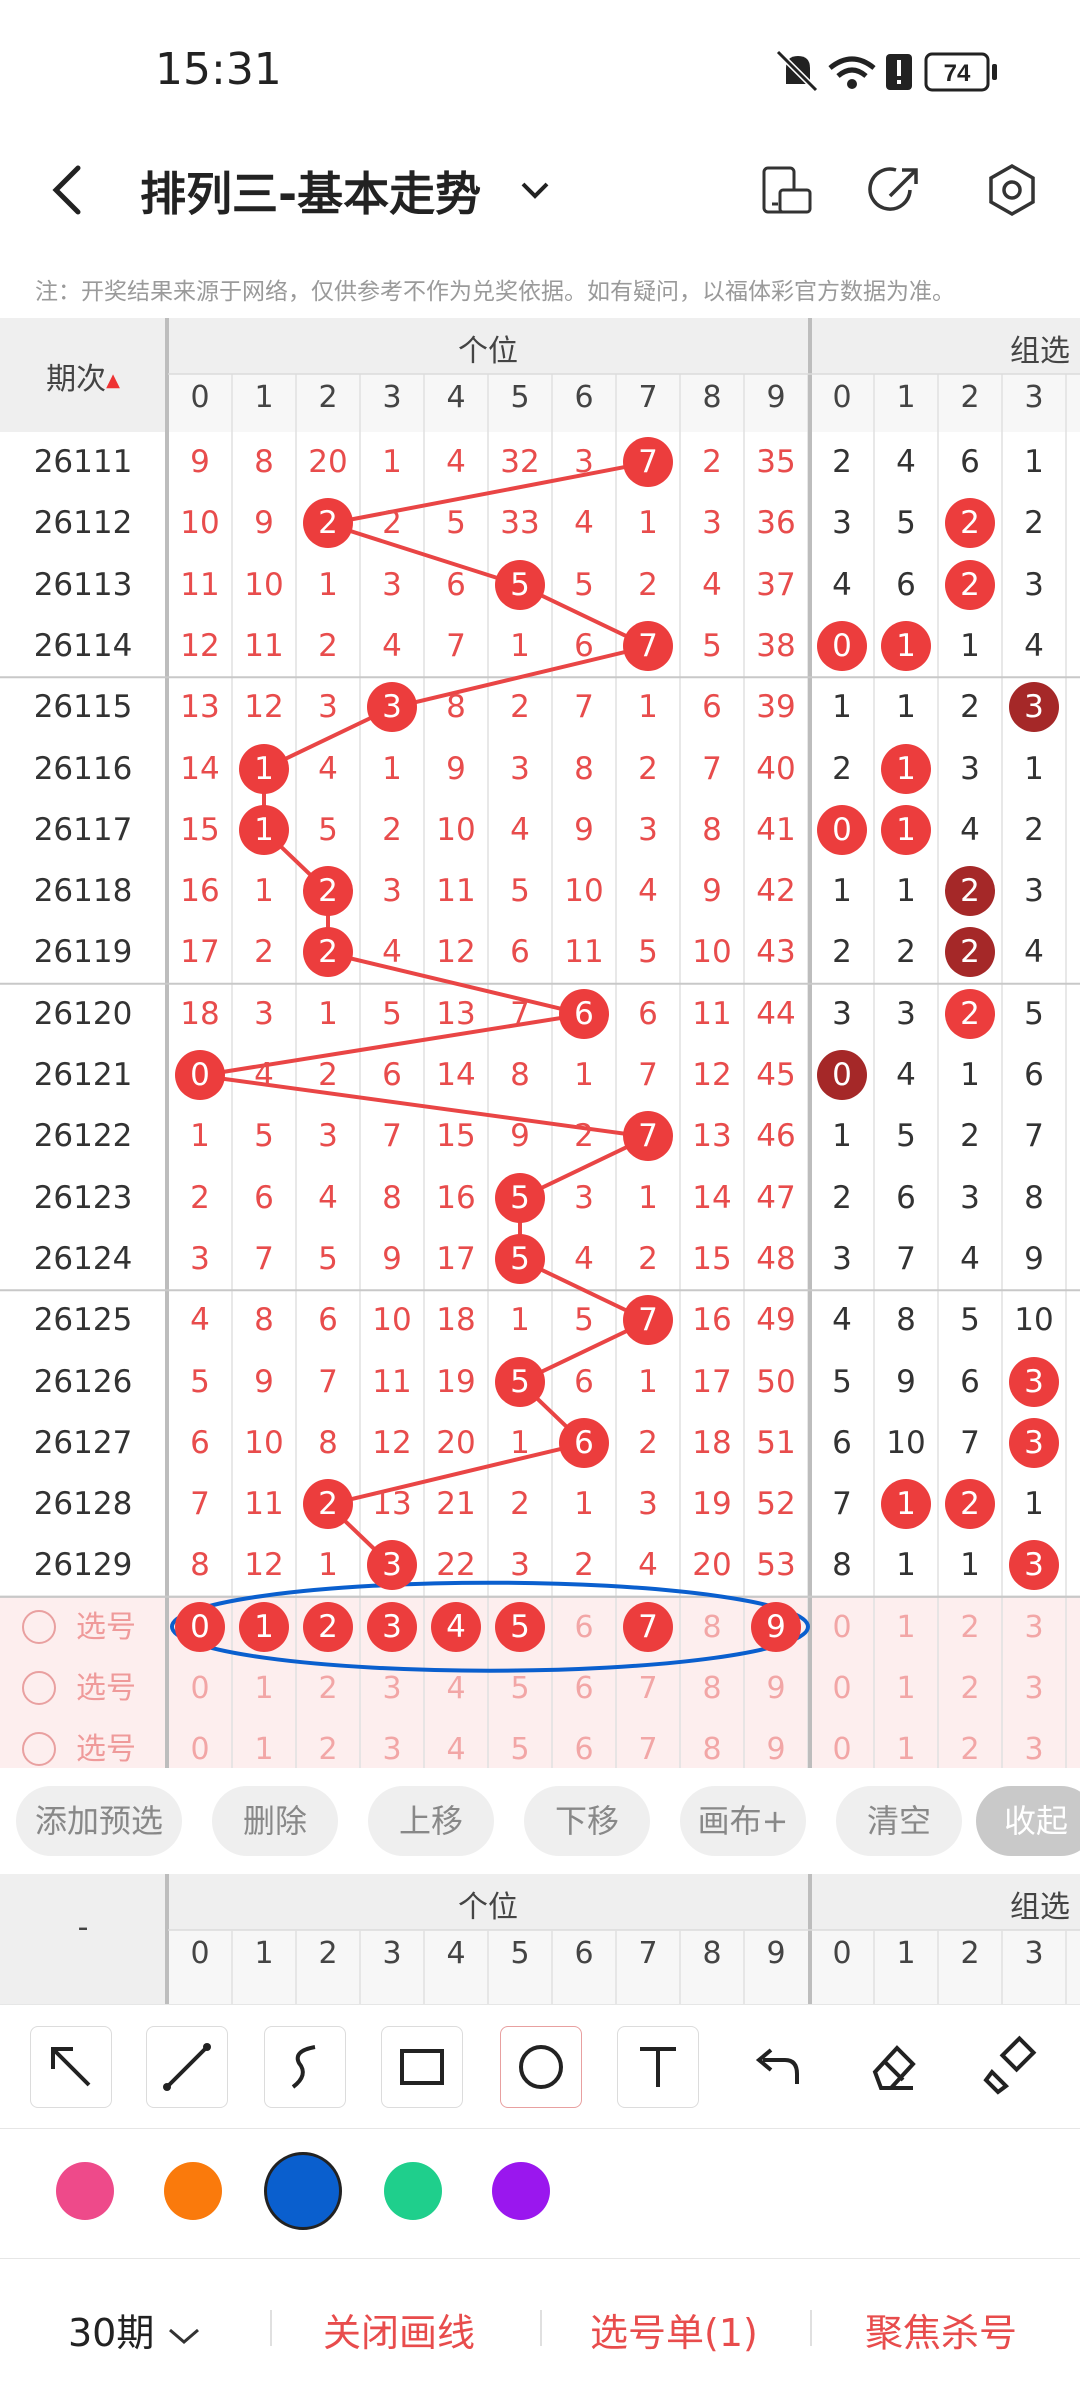 The height and width of the screenshot is (2400, 1080). Describe the element at coordinates (775, 2066) in the screenshot. I see `undo-icon` at that location.